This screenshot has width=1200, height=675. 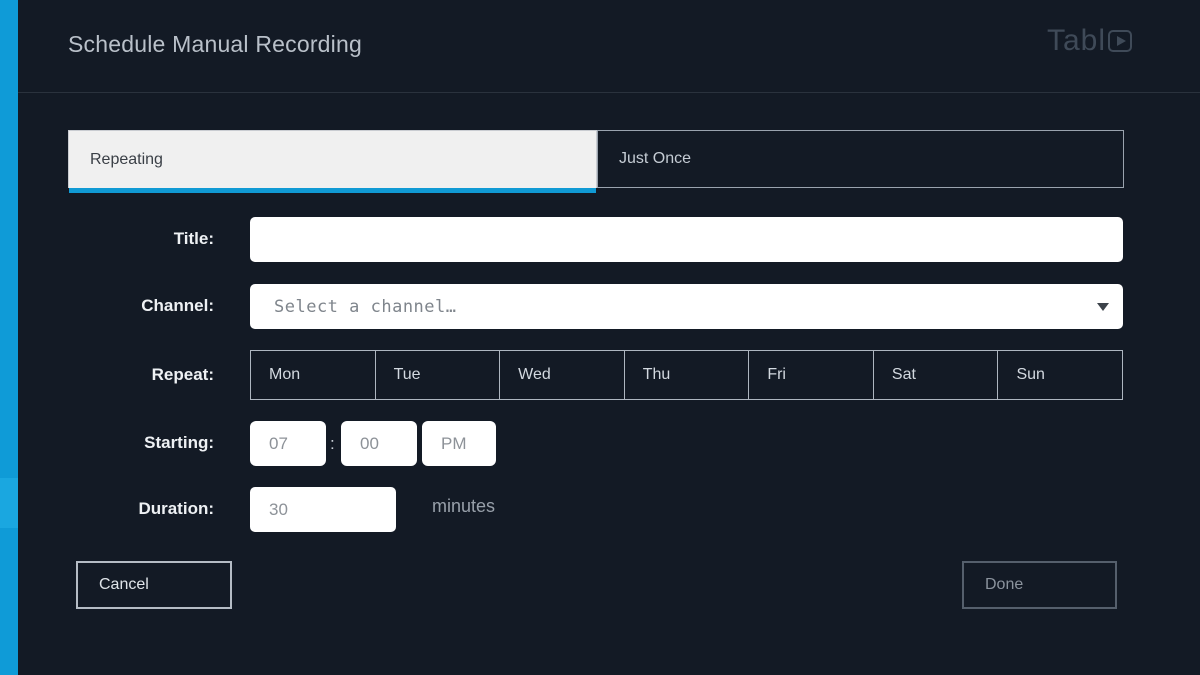 What do you see at coordinates (686, 239) in the screenshot?
I see `title-input` at bounding box center [686, 239].